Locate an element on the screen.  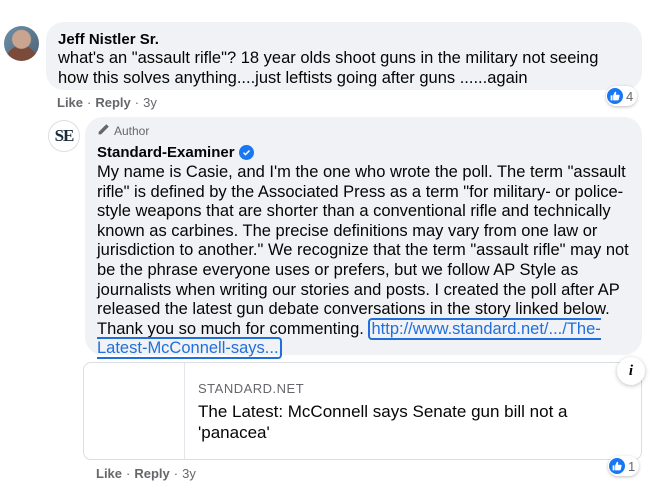
author-badge-label: Author is located at coordinates (132, 131).